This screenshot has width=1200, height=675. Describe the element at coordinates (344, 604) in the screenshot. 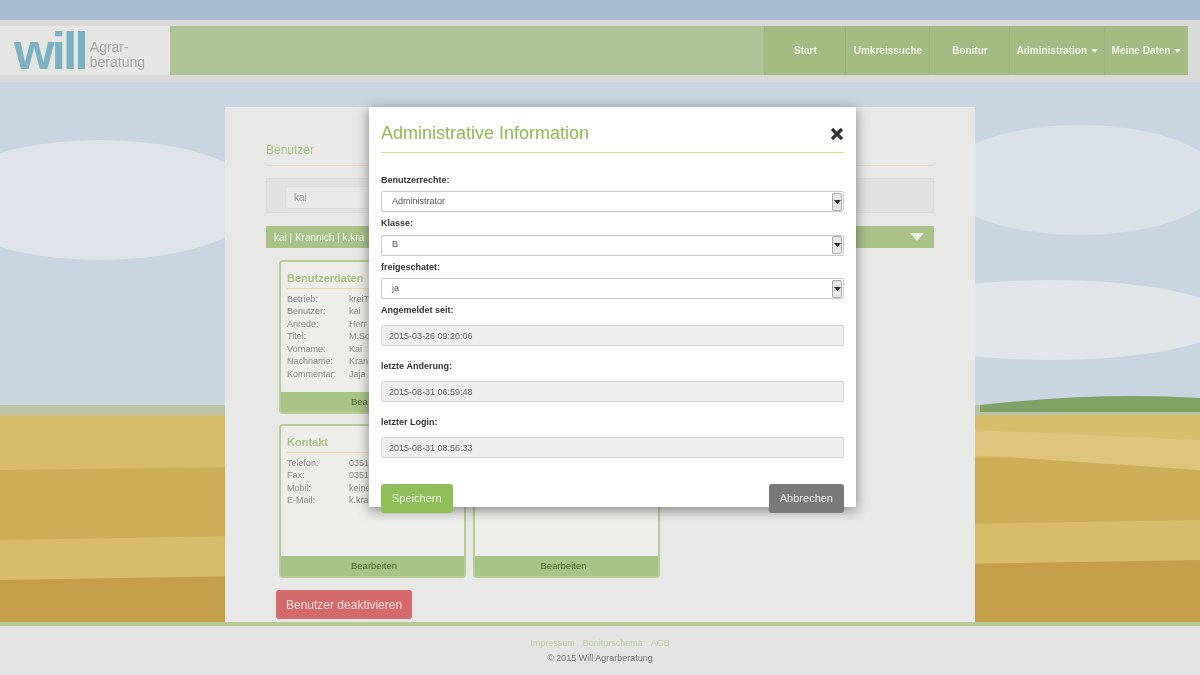

I see `deactivate-button: Benutzer deaktivieren` at that location.